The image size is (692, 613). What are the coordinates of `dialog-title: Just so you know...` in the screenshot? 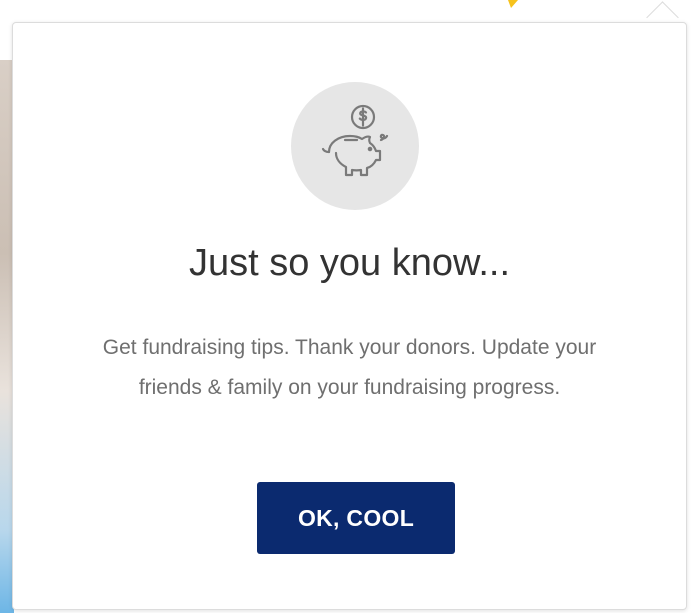 It's located at (349, 263).